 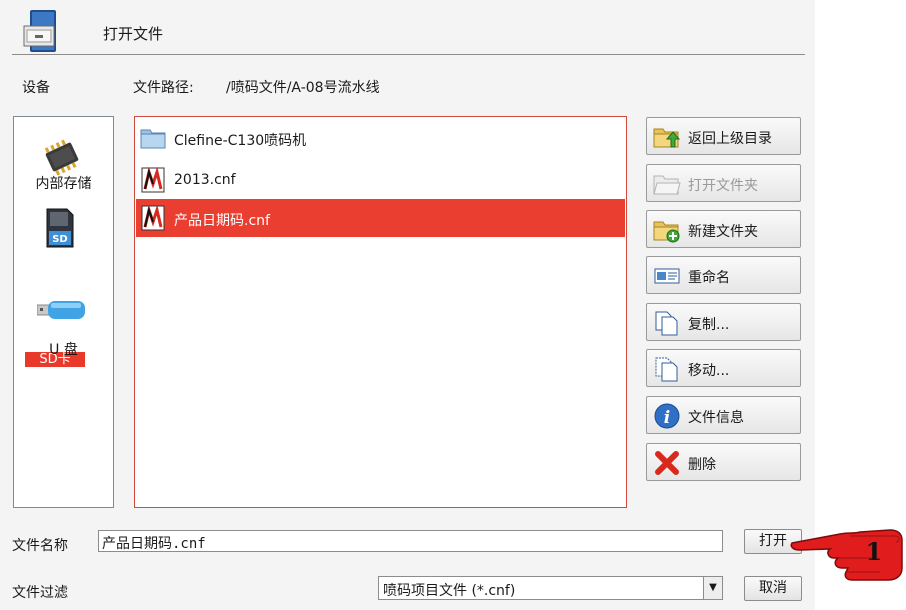 I want to click on file-row-2013: 2013.cnf, so click(x=380, y=180).